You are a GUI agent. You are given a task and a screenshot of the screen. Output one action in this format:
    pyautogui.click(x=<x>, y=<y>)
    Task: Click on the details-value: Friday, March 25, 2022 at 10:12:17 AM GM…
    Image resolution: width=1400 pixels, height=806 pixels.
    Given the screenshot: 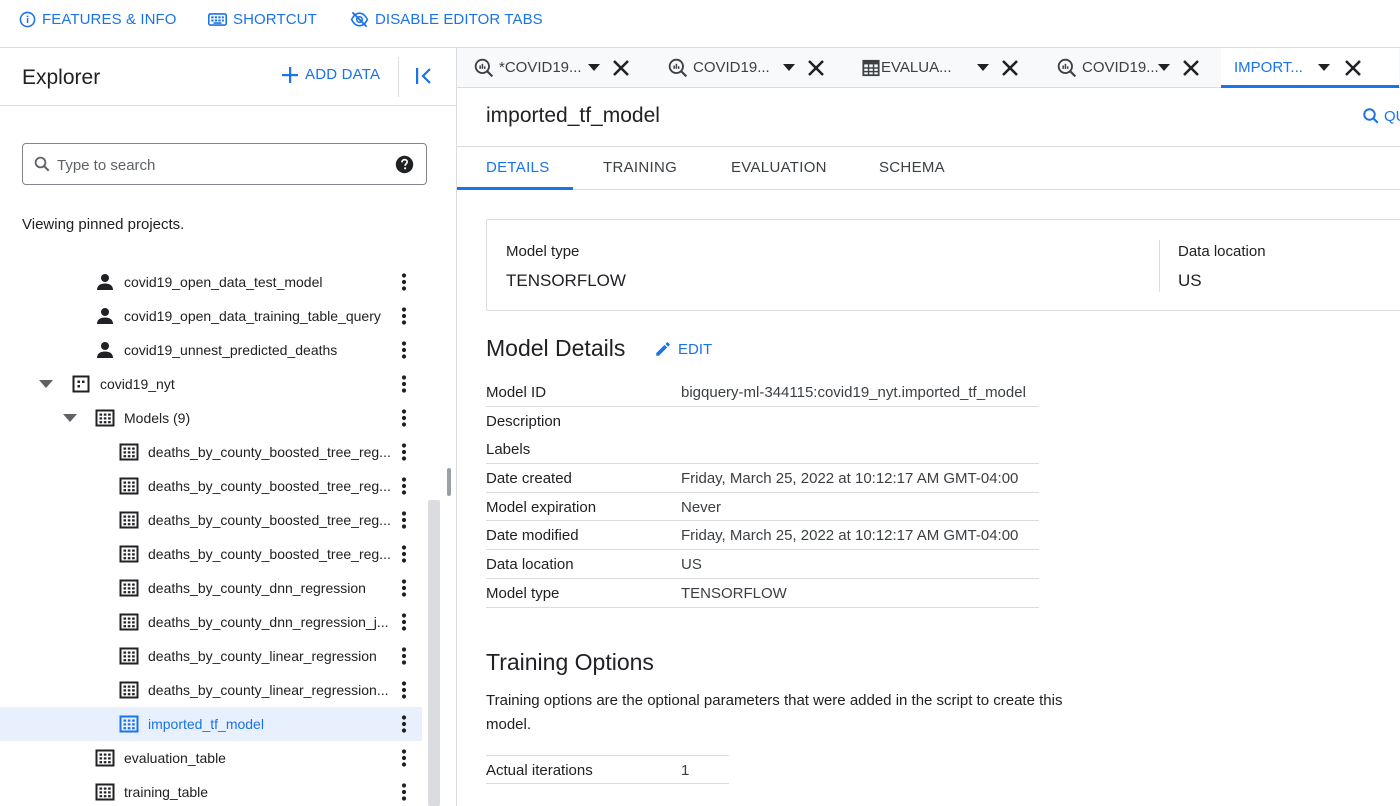 What is the action you would take?
    pyautogui.click(x=850, y=536)
    